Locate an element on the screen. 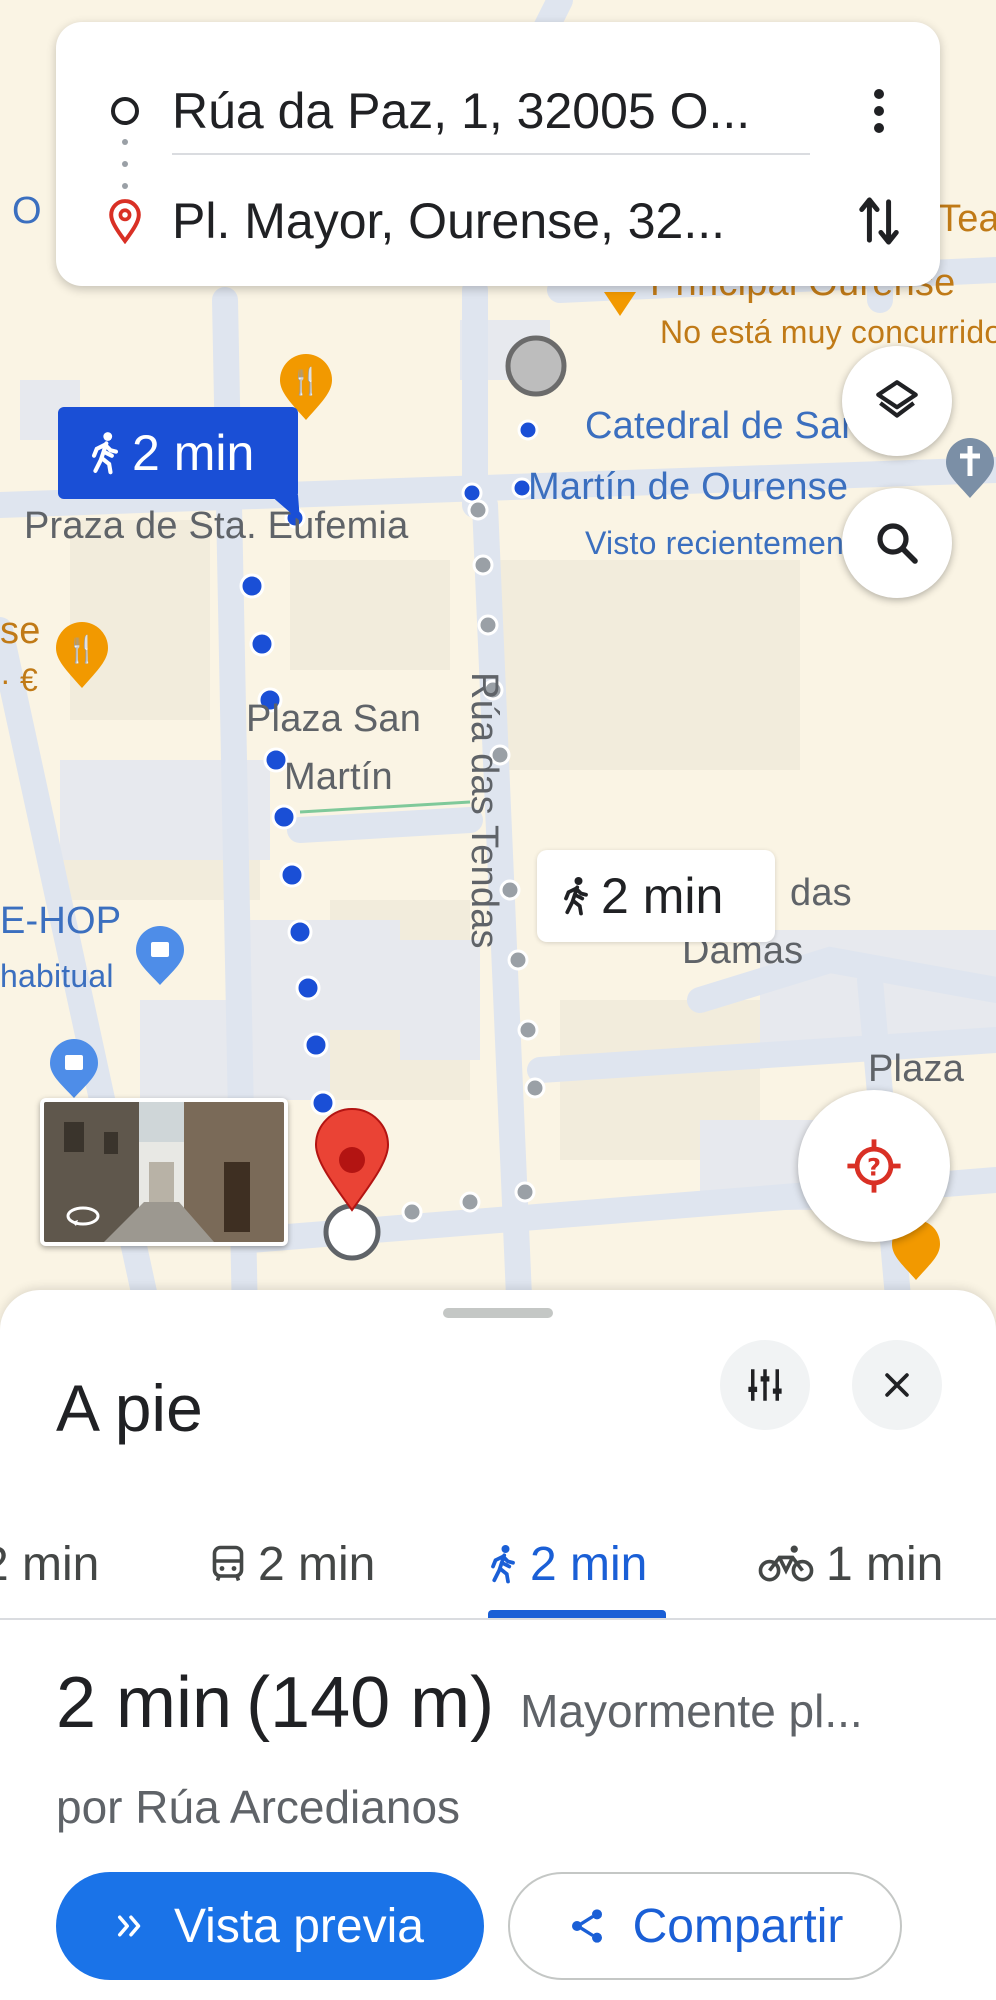 The image size is (996, 2000). route-time-badge-selected: 2 min is located at coordinates (178, 453).